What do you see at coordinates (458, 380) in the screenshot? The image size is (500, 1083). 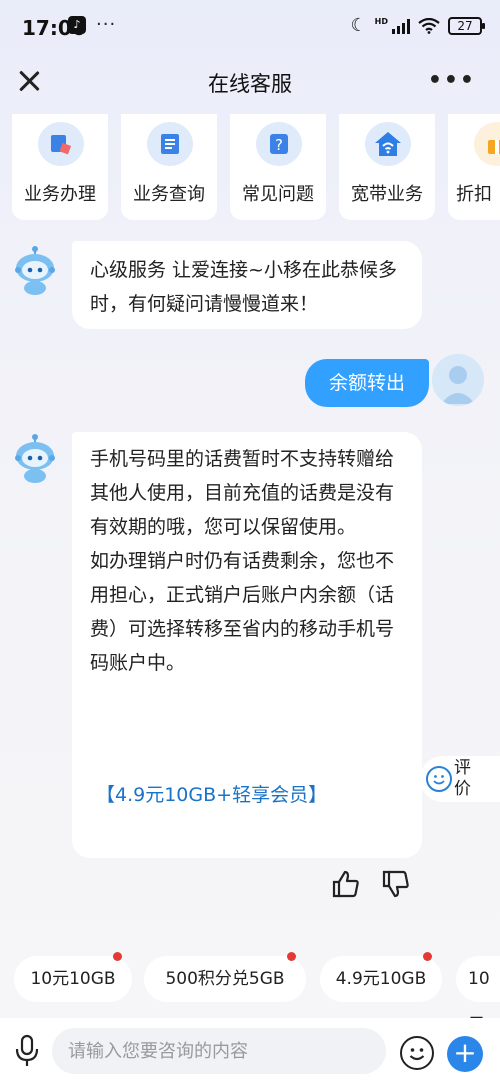 I see `user-avatar` at bounding box center [458, 380].